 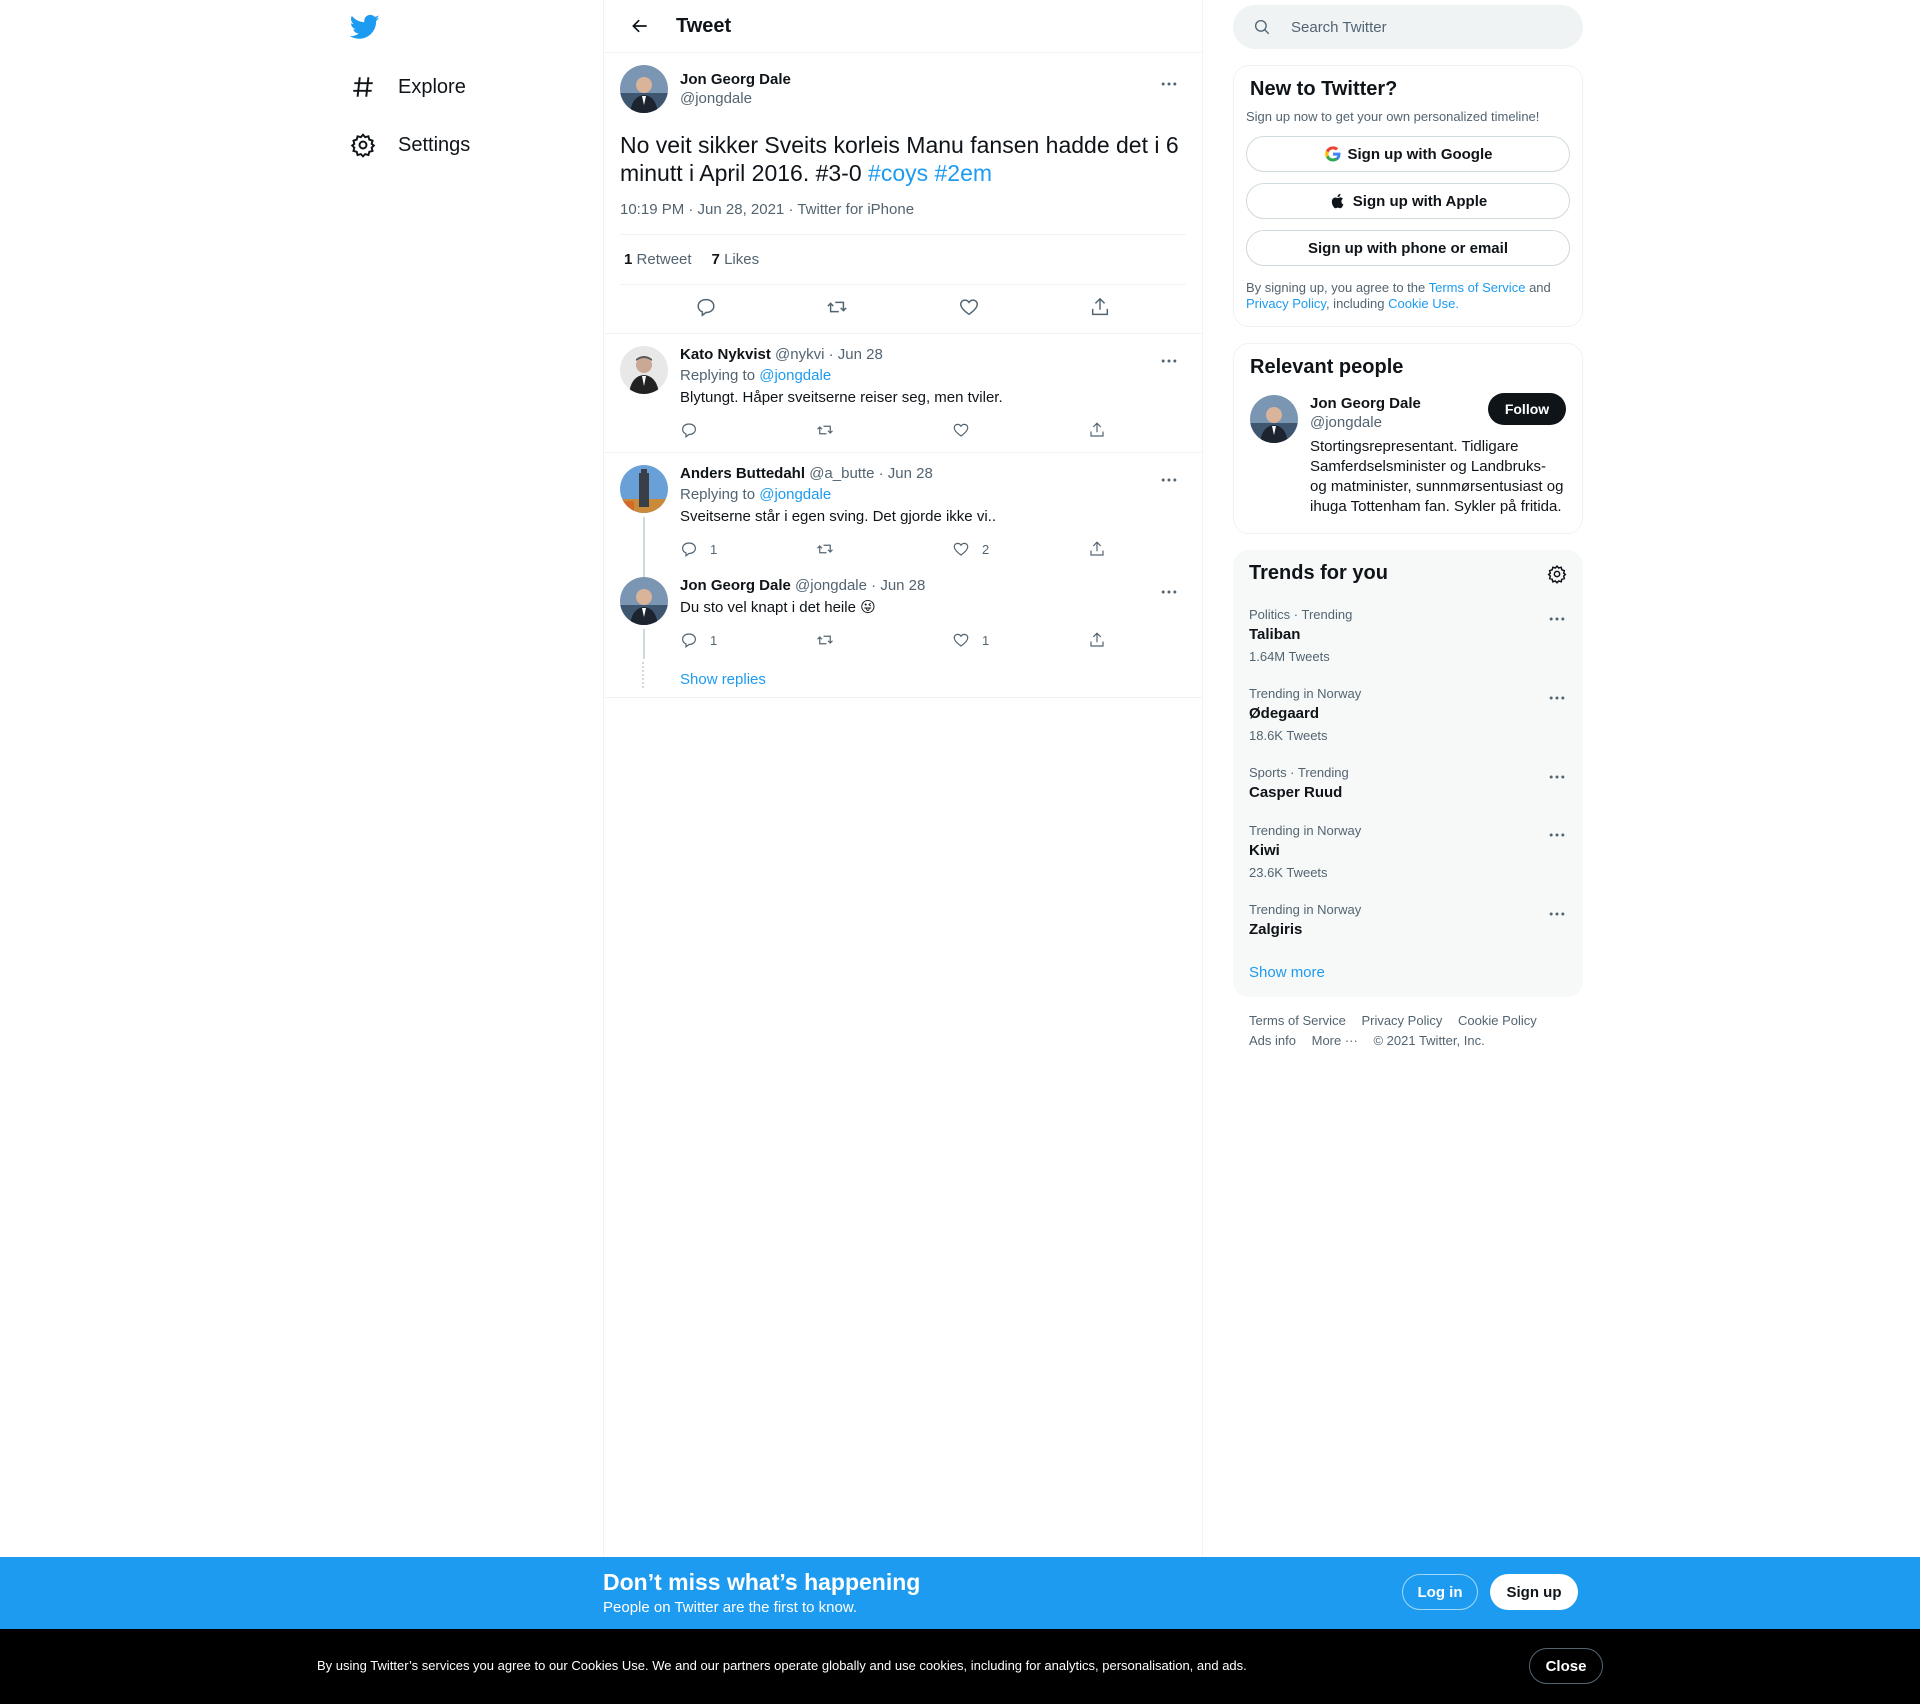 What do you see at coordinates (735, 98) in the screenshot?
I see `author-handle: @jongdale` at bounding box center [735, 98].